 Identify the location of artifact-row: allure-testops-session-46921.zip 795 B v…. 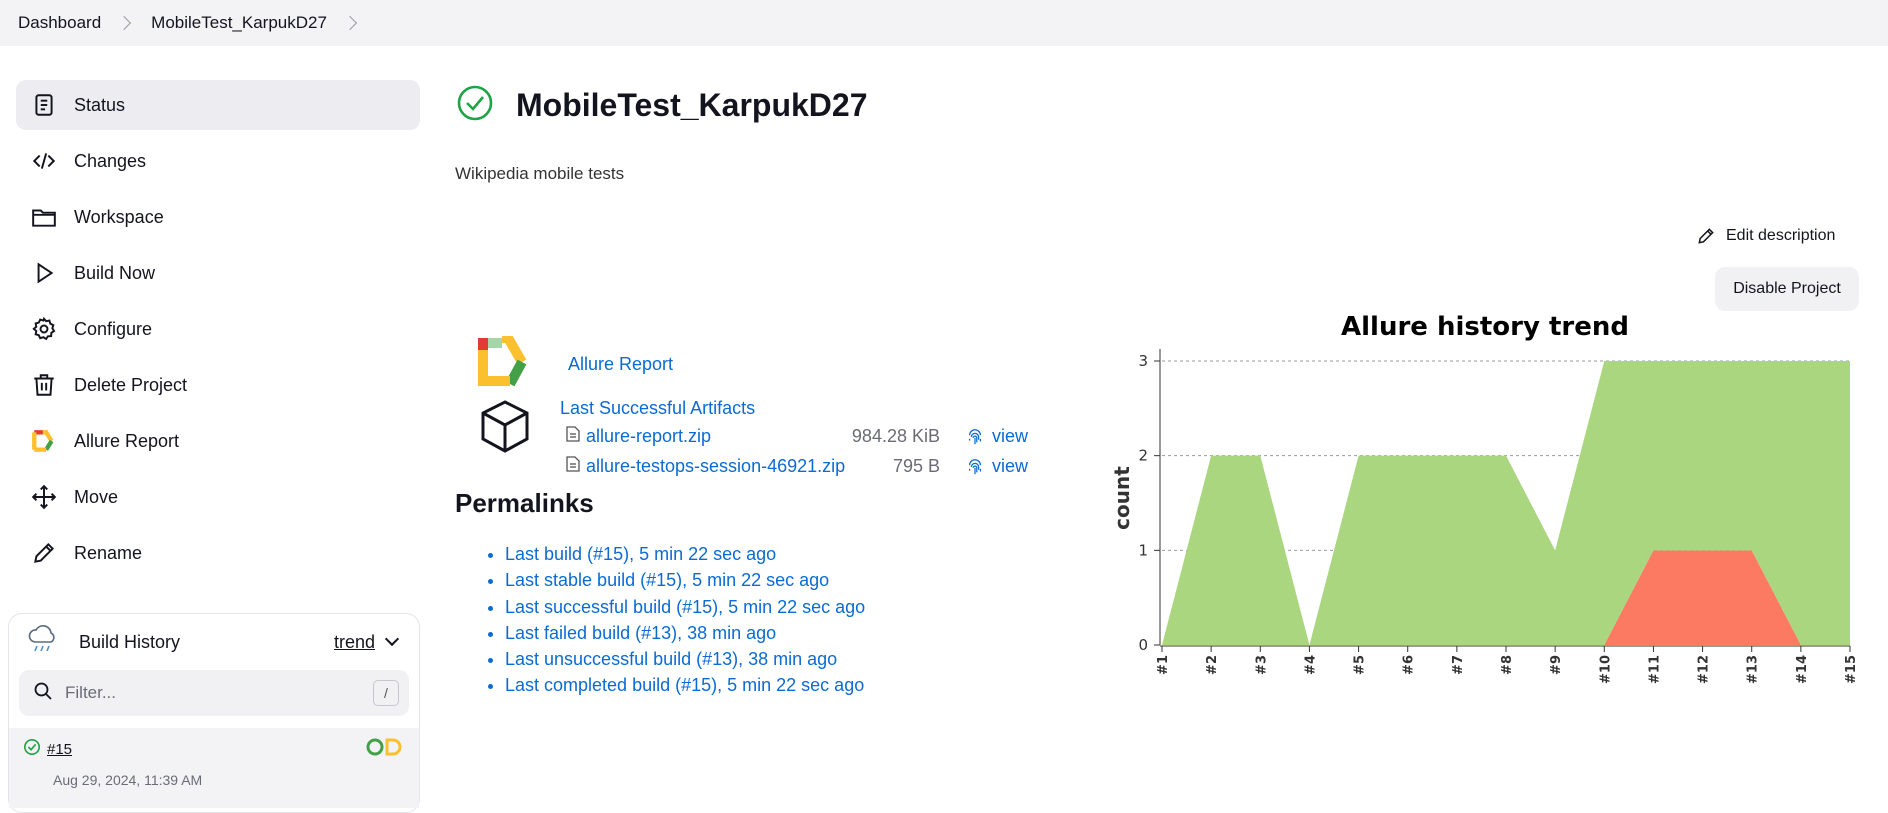
(797, 466).